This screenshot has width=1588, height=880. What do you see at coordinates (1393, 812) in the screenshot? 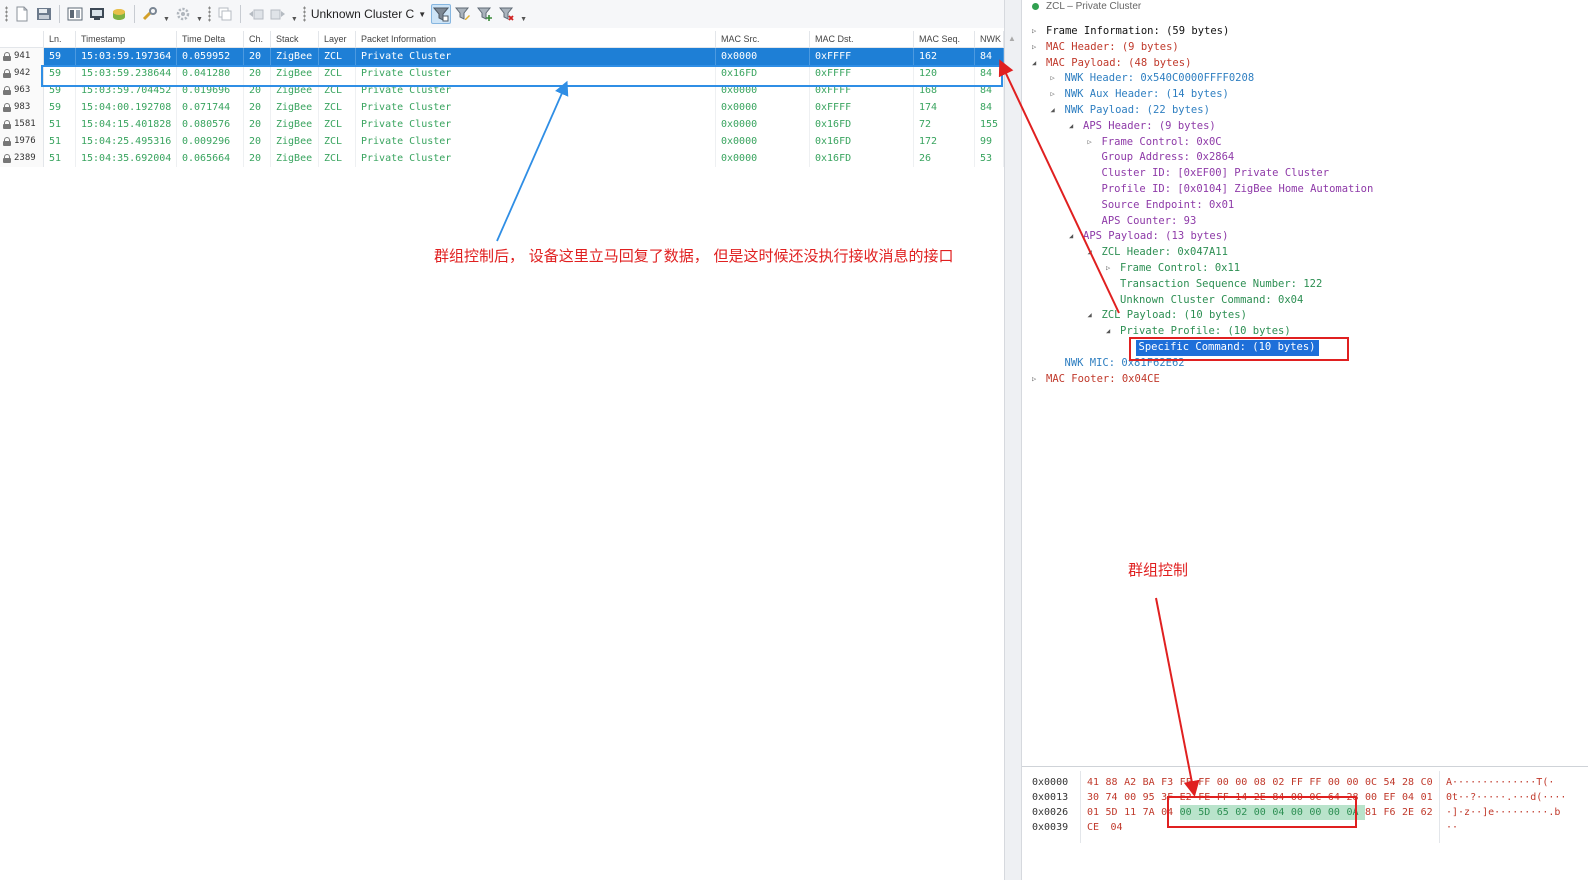
I see `hex-byte: F6` at bounding box center [1393, 812].